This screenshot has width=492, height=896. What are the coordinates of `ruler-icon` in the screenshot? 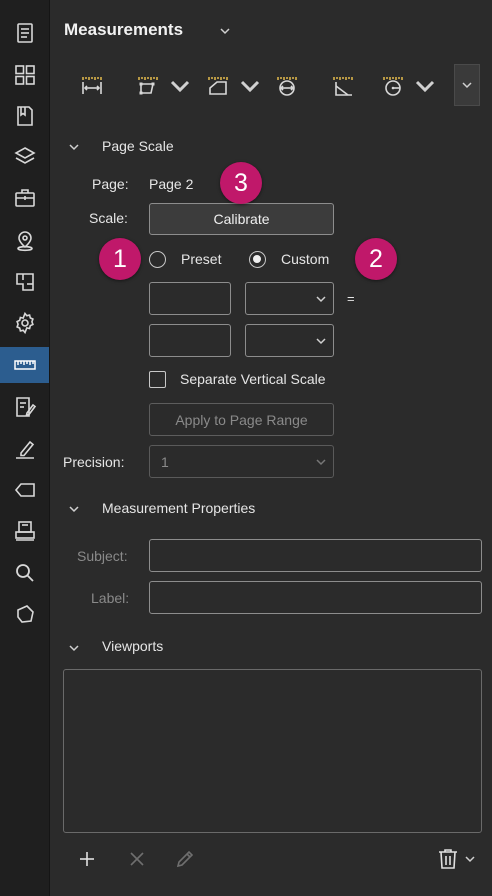 It's located at (24, 365).